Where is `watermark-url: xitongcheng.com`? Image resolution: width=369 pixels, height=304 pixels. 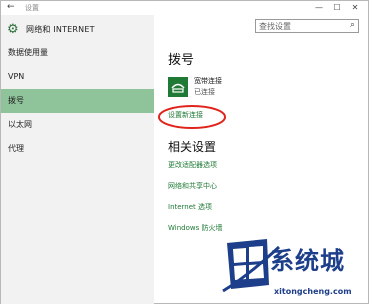 watermark-url: xitongcheng.com is located at coordinates (313, 291).